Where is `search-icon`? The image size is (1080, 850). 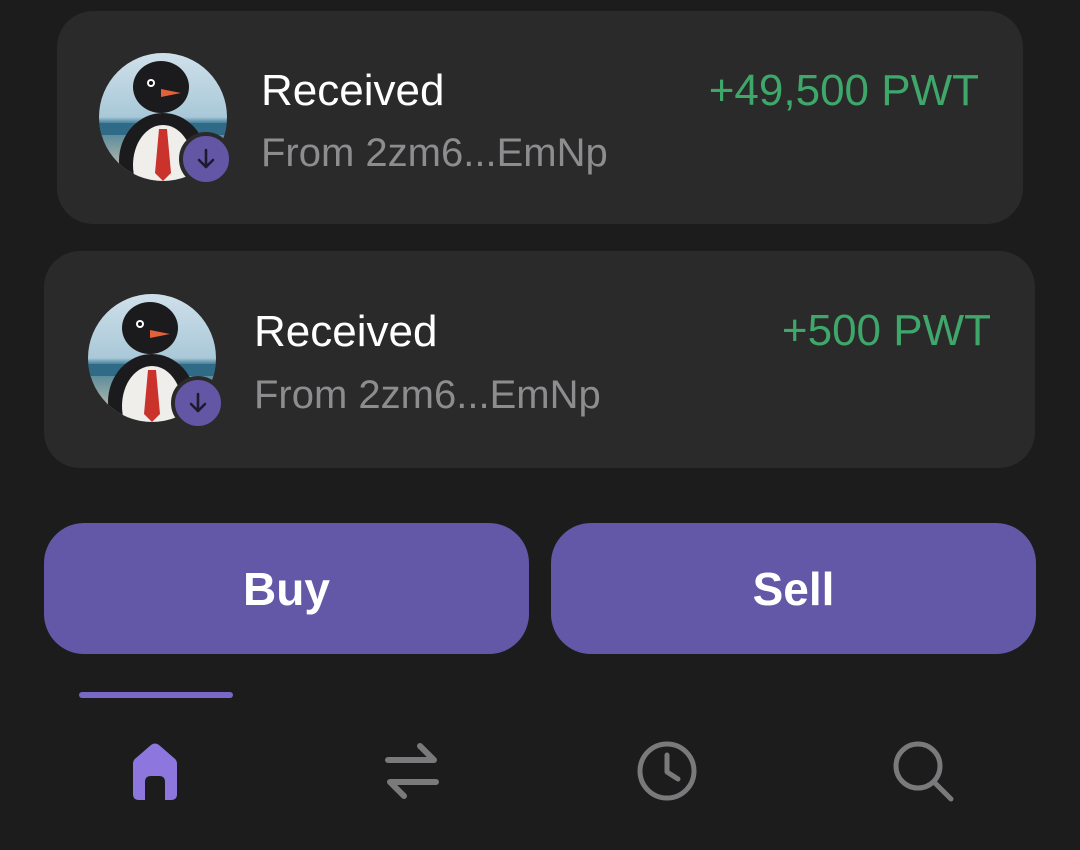 search-icon is located at coordinates (923, 771).